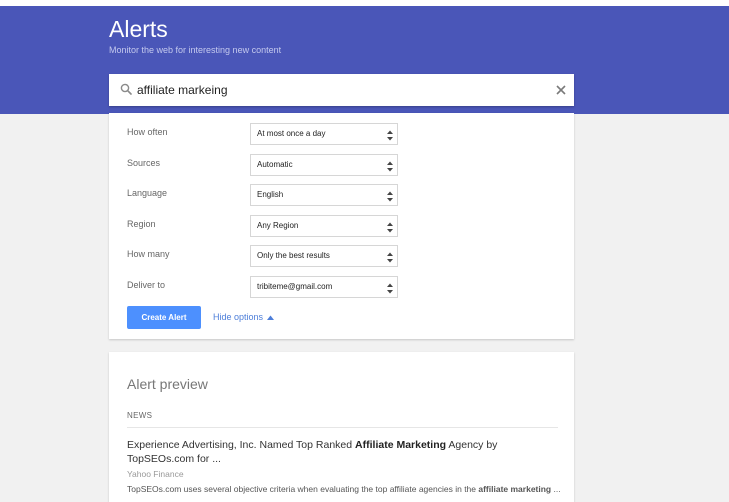  I want to click on hide-options-link: Hide options, so click(244, 317).